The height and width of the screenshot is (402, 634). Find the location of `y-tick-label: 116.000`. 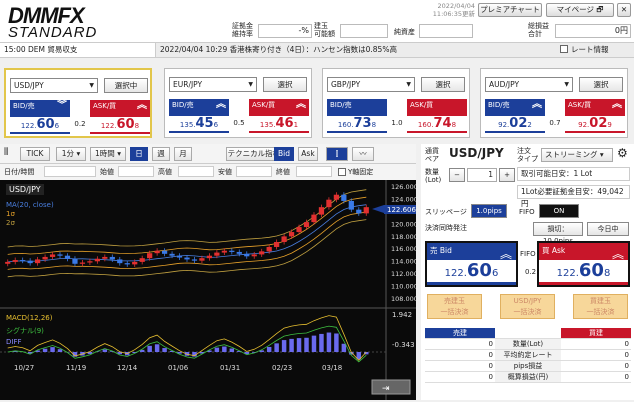

y-tick-label: 116.000 is located at coordinates (403, 249).